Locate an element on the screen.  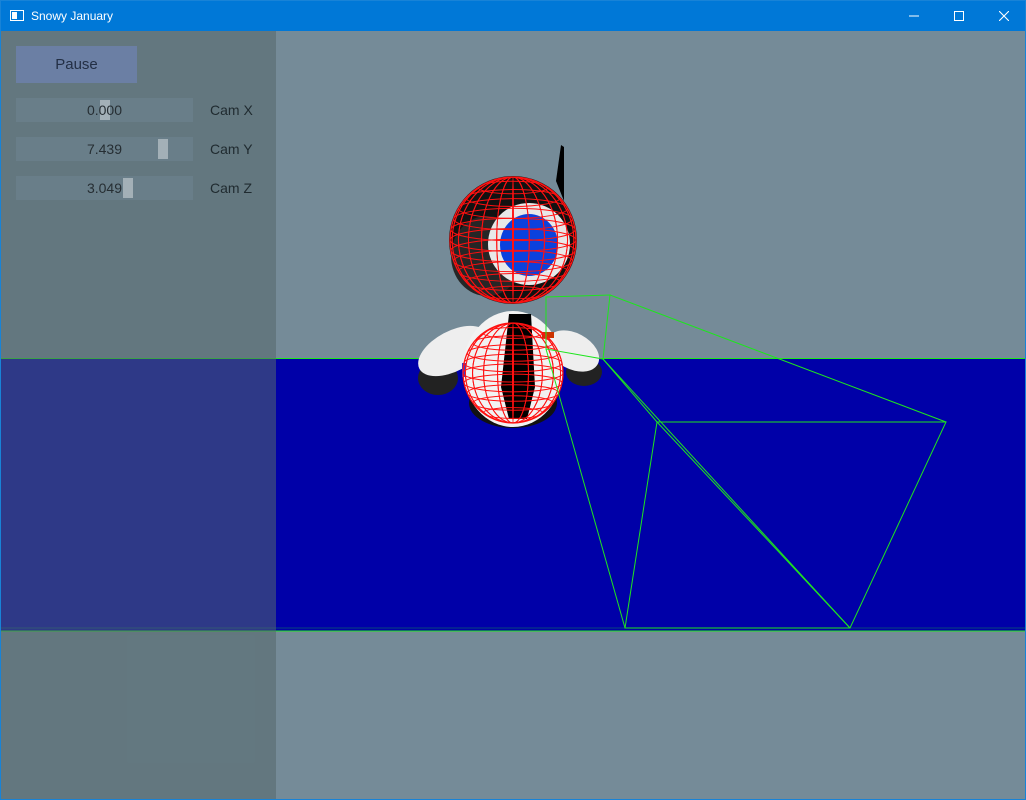
close-icon is located at coordinates (1004, 16).